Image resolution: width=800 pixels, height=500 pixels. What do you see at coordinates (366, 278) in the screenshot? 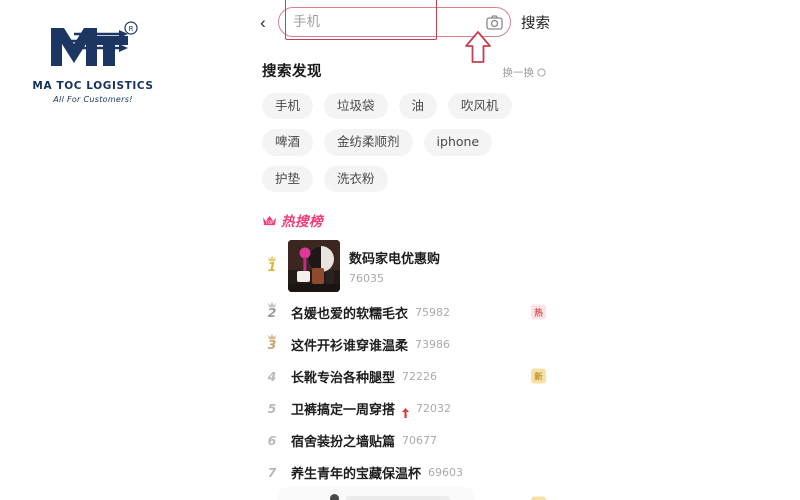
I see `hot-search-count: 76035` at bounding box center [366, 278].